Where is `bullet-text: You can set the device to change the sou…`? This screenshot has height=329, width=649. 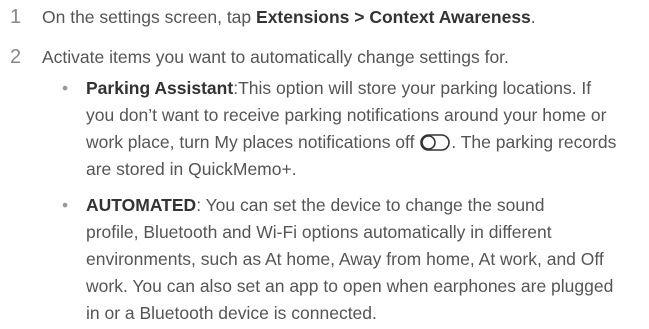
bullet-text: You can set the device to change the sou… is located at coordinates (373, 205).